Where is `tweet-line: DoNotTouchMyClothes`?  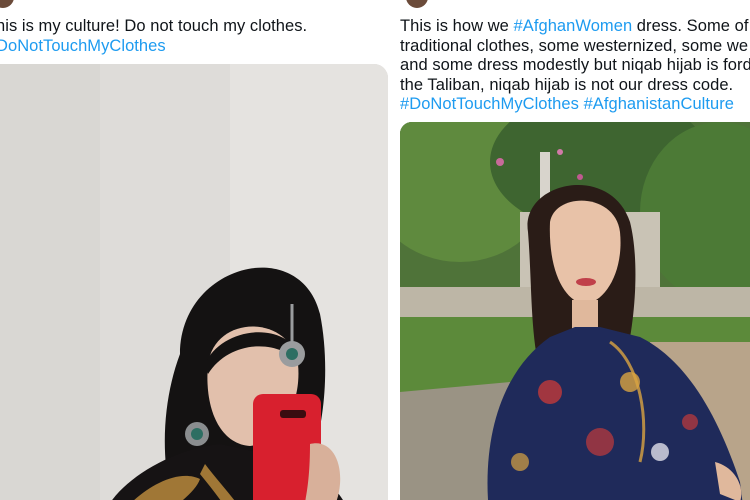
tweet-line: DoNotTouchMyClothes is located at coordinates (153, 47).